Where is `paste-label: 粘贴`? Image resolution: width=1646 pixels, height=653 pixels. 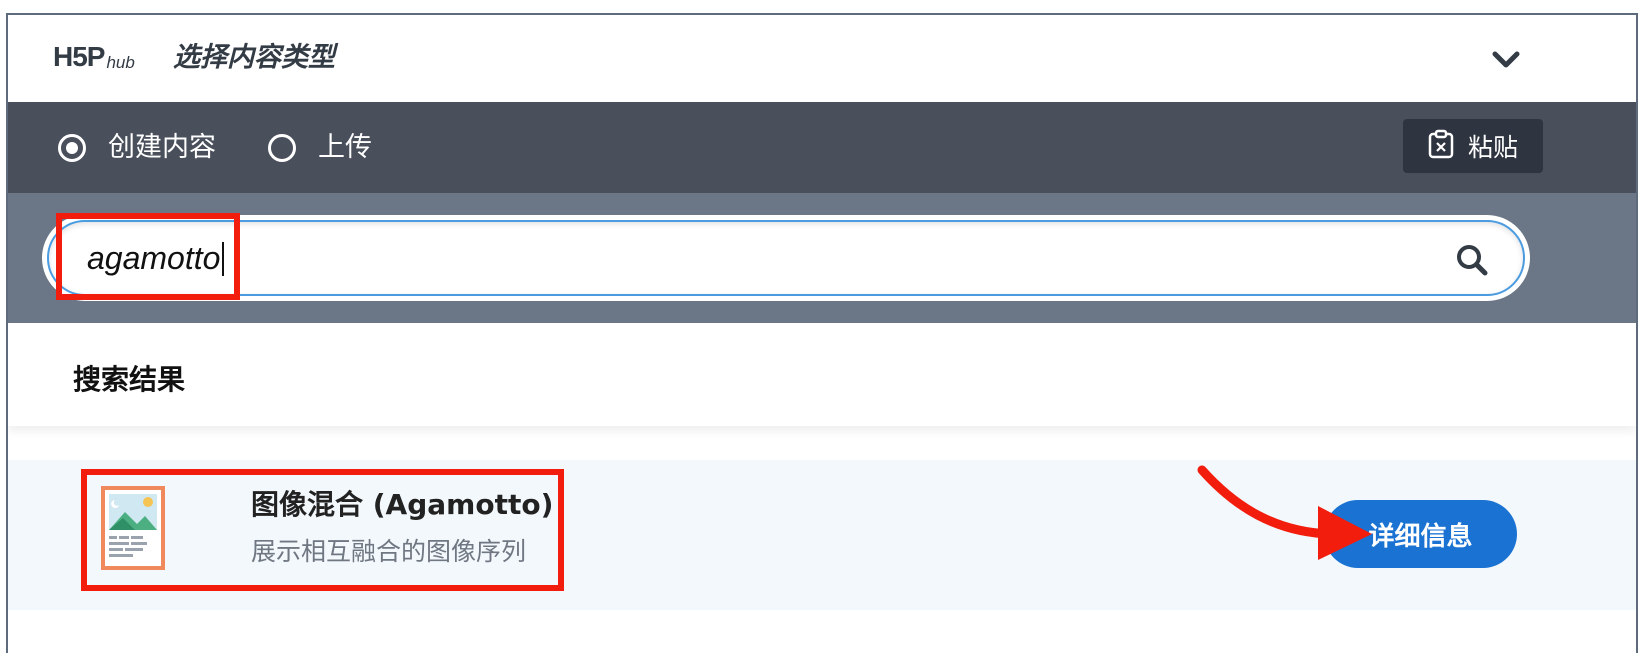
paste-label: 粘贴 is located at coordinates (1492, 147).